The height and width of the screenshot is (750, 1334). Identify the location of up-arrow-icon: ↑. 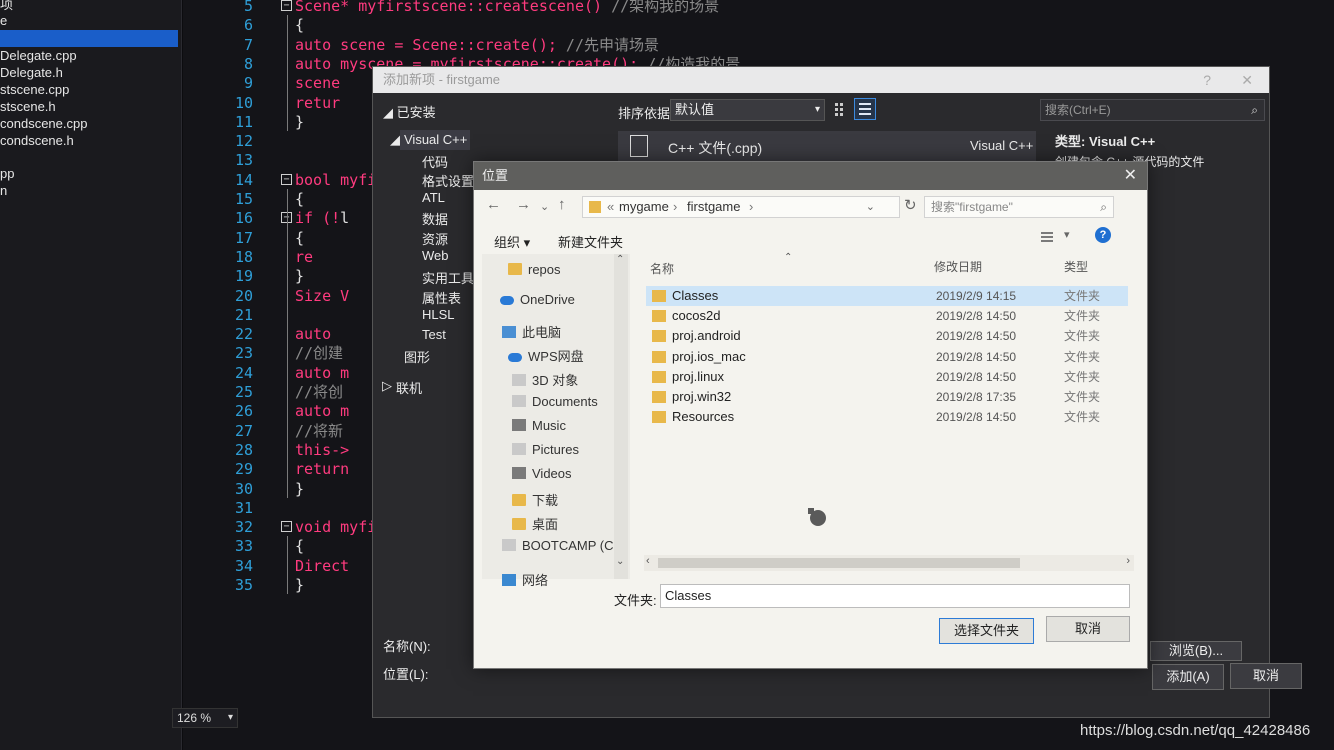
(562, 204).